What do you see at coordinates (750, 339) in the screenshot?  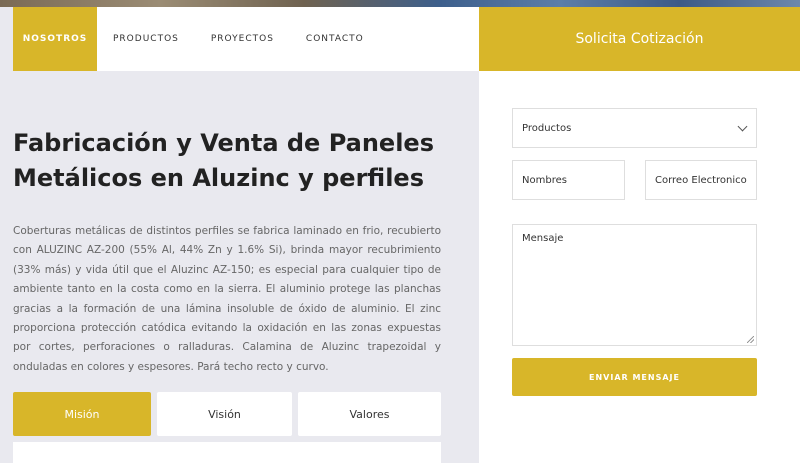 I see `resize-handle-icon` at bounding box center [750, 339].